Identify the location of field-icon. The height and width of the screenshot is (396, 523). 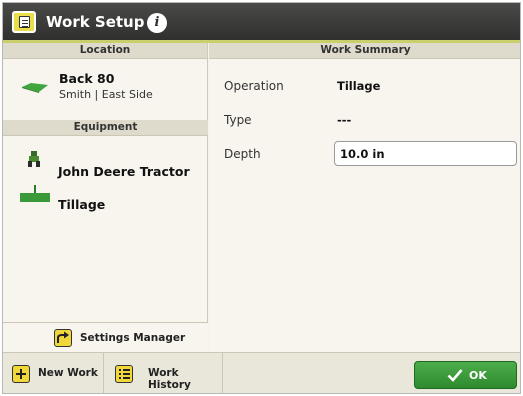
(35, 88).